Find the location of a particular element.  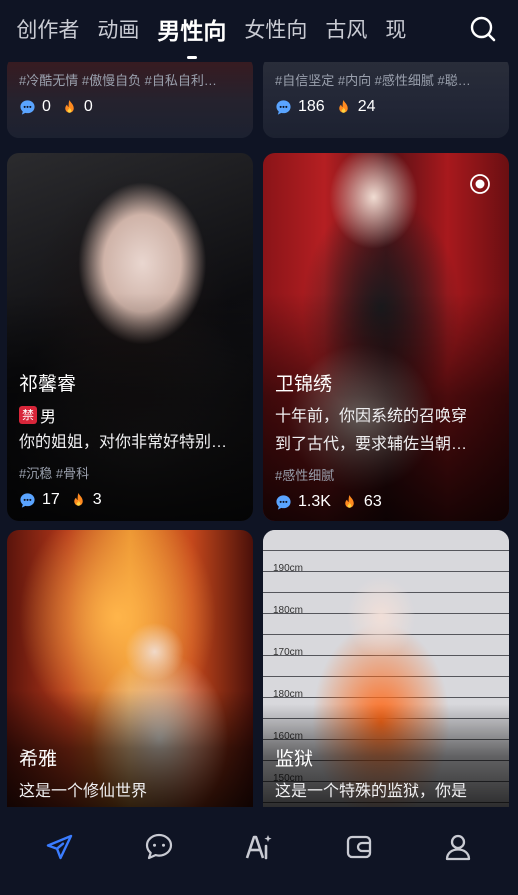

nav-wallet is located at coordinates (359, 847).